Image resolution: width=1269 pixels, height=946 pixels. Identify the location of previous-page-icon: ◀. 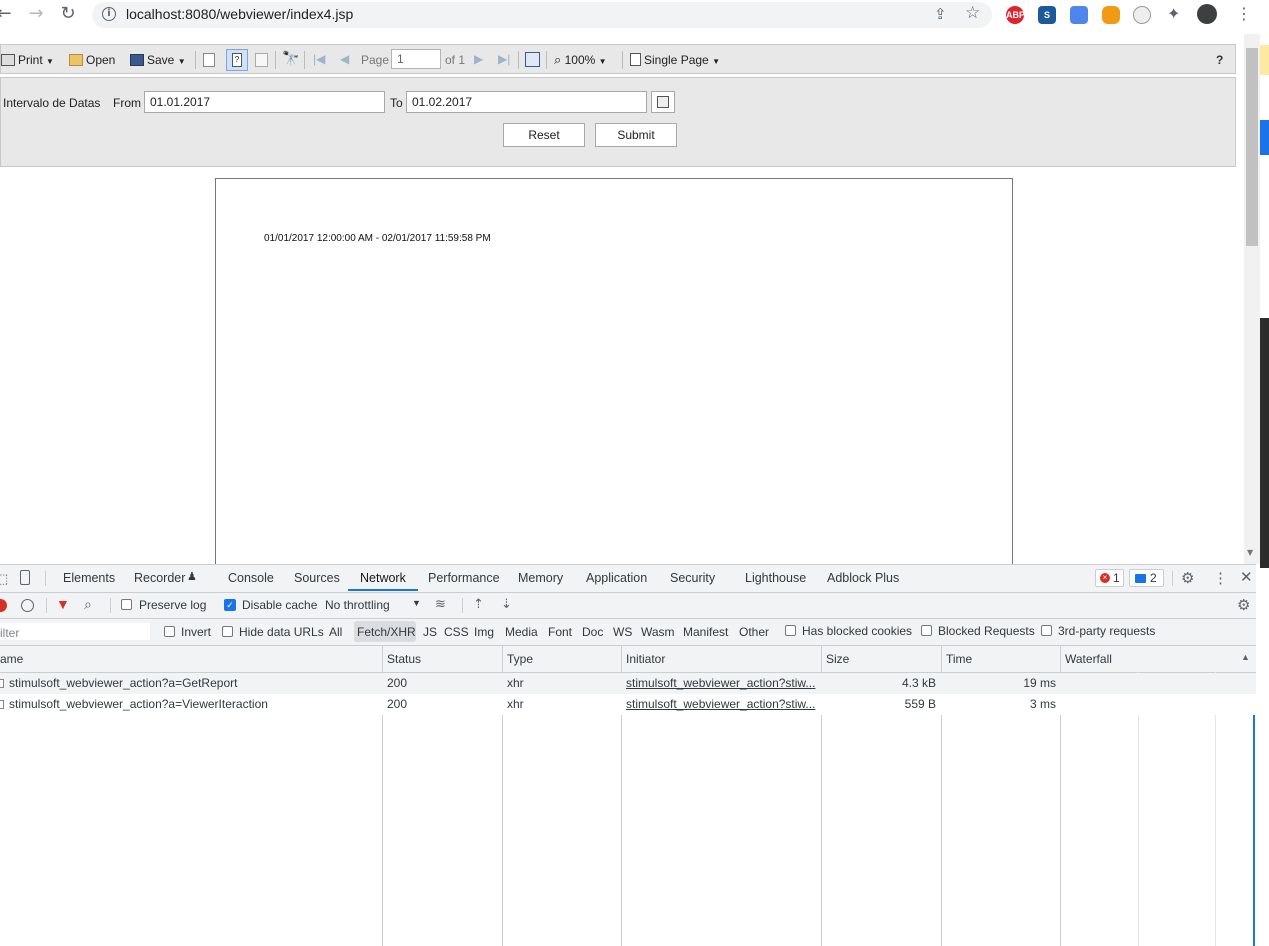
(344, 59).